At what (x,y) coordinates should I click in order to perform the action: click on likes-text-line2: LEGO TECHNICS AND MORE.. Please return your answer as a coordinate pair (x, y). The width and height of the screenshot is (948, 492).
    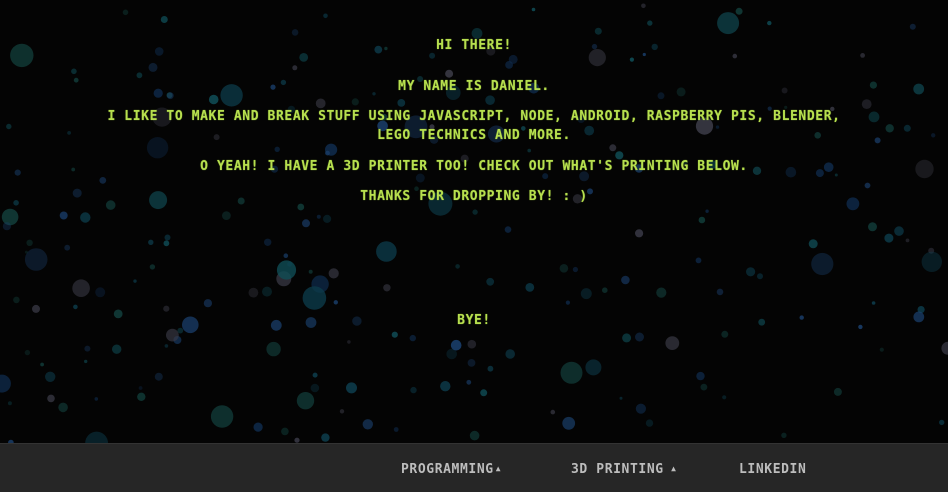
    Looking at the image, I should click on (474, 135).